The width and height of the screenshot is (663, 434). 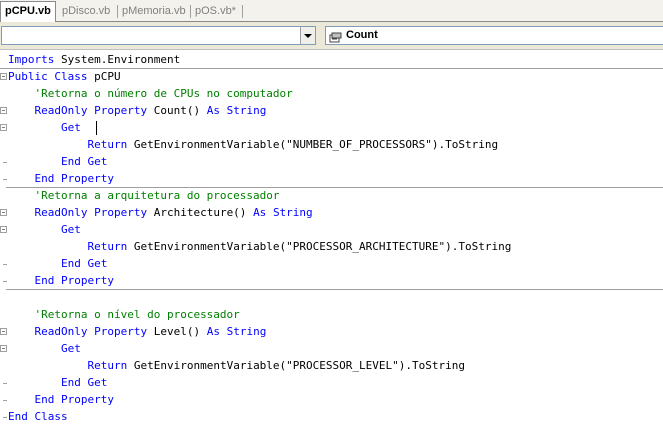 I want to click on code-line-text: ReadOnly Property Count() As String, so click(x=137, y=110).